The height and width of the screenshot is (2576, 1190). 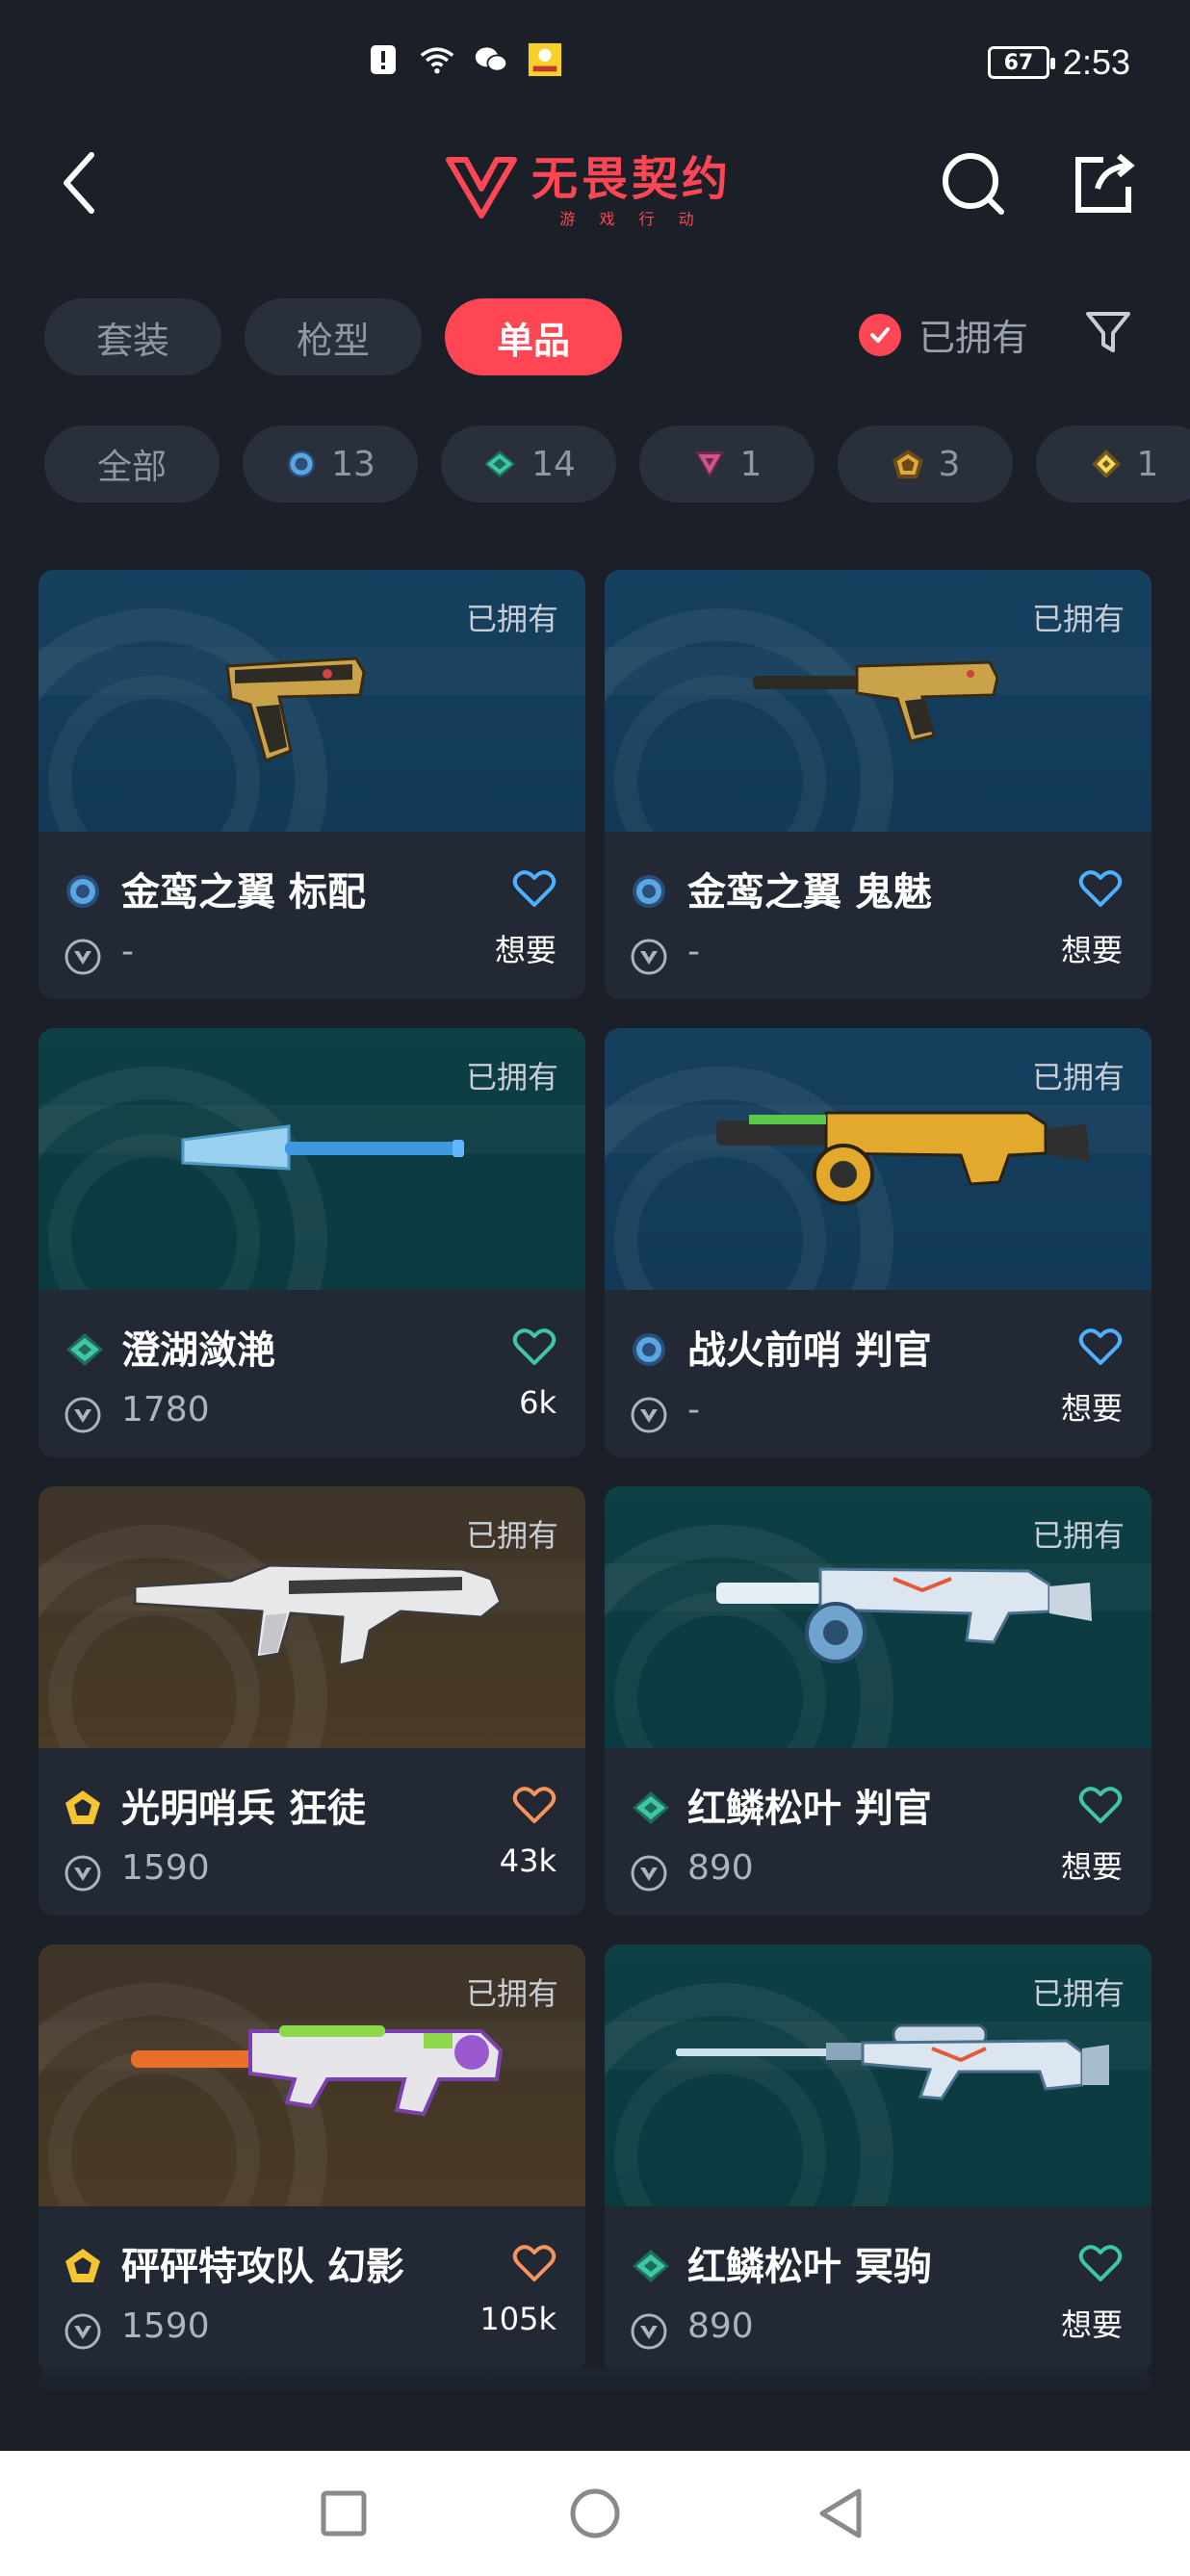 I want to click on card-info: 光明哨兵 狂徒 1590 43k, so click(x=312, y=1832).